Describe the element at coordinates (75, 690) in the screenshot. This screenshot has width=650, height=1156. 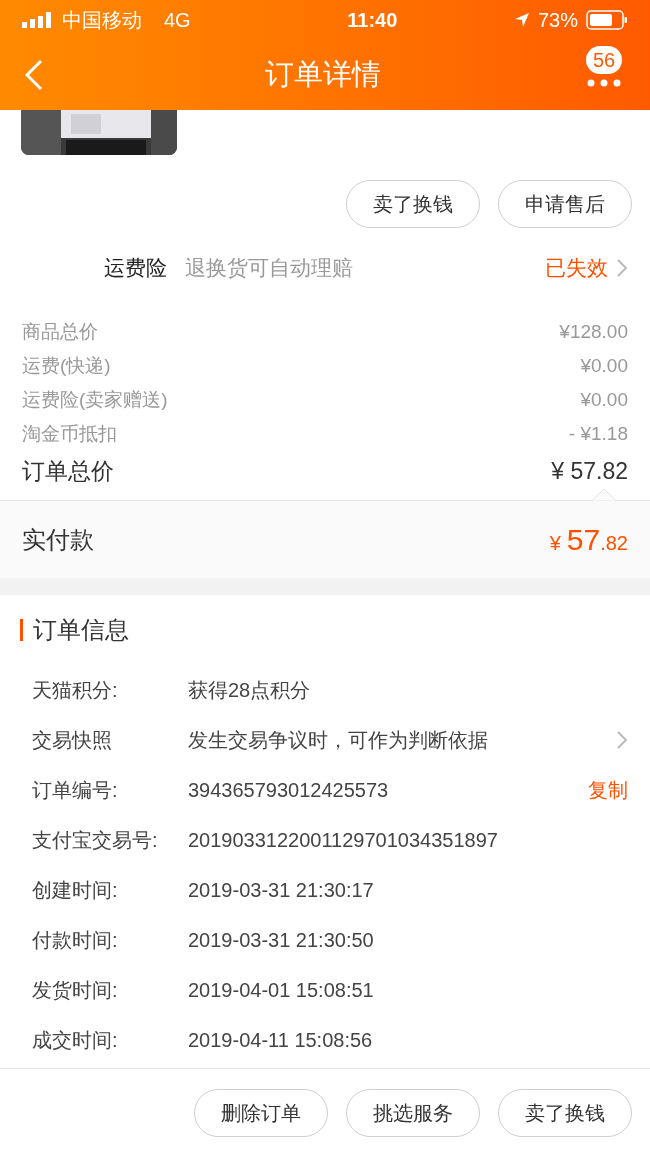
I see `info-label: 天猫积分:` at that location.